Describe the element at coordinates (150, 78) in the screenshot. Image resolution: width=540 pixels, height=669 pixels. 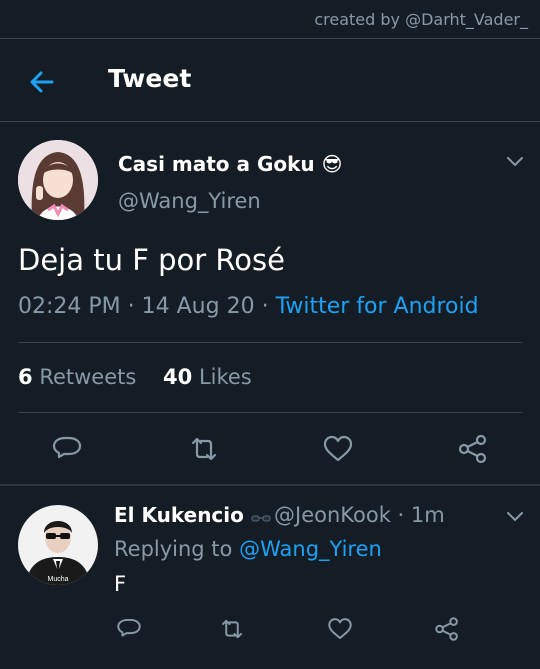
I see `page-title: Tweet` at that location.